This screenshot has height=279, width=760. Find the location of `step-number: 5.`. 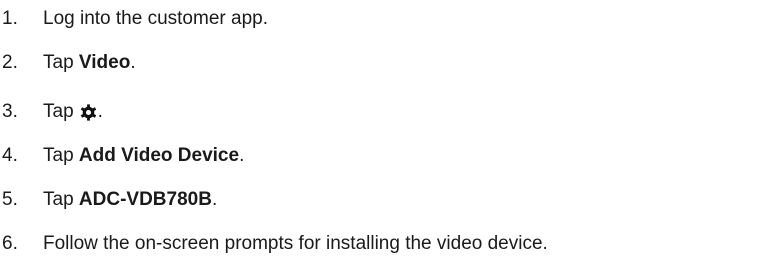

step-number: 5. is located at coordinates (10, 199).